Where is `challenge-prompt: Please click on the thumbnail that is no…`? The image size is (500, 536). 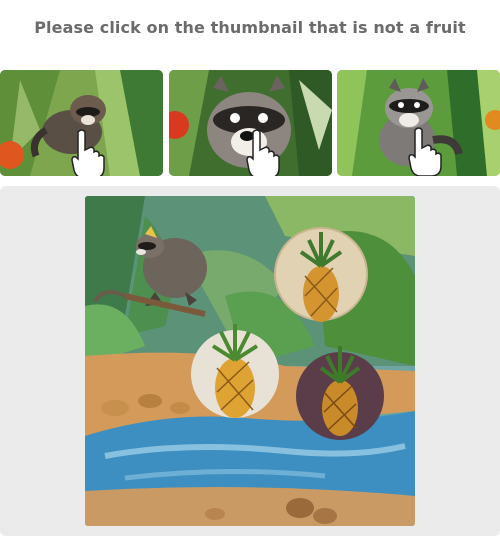 challenge-prompt: Please click on the thumbnail that is no… is located at coordinates (250, 27).